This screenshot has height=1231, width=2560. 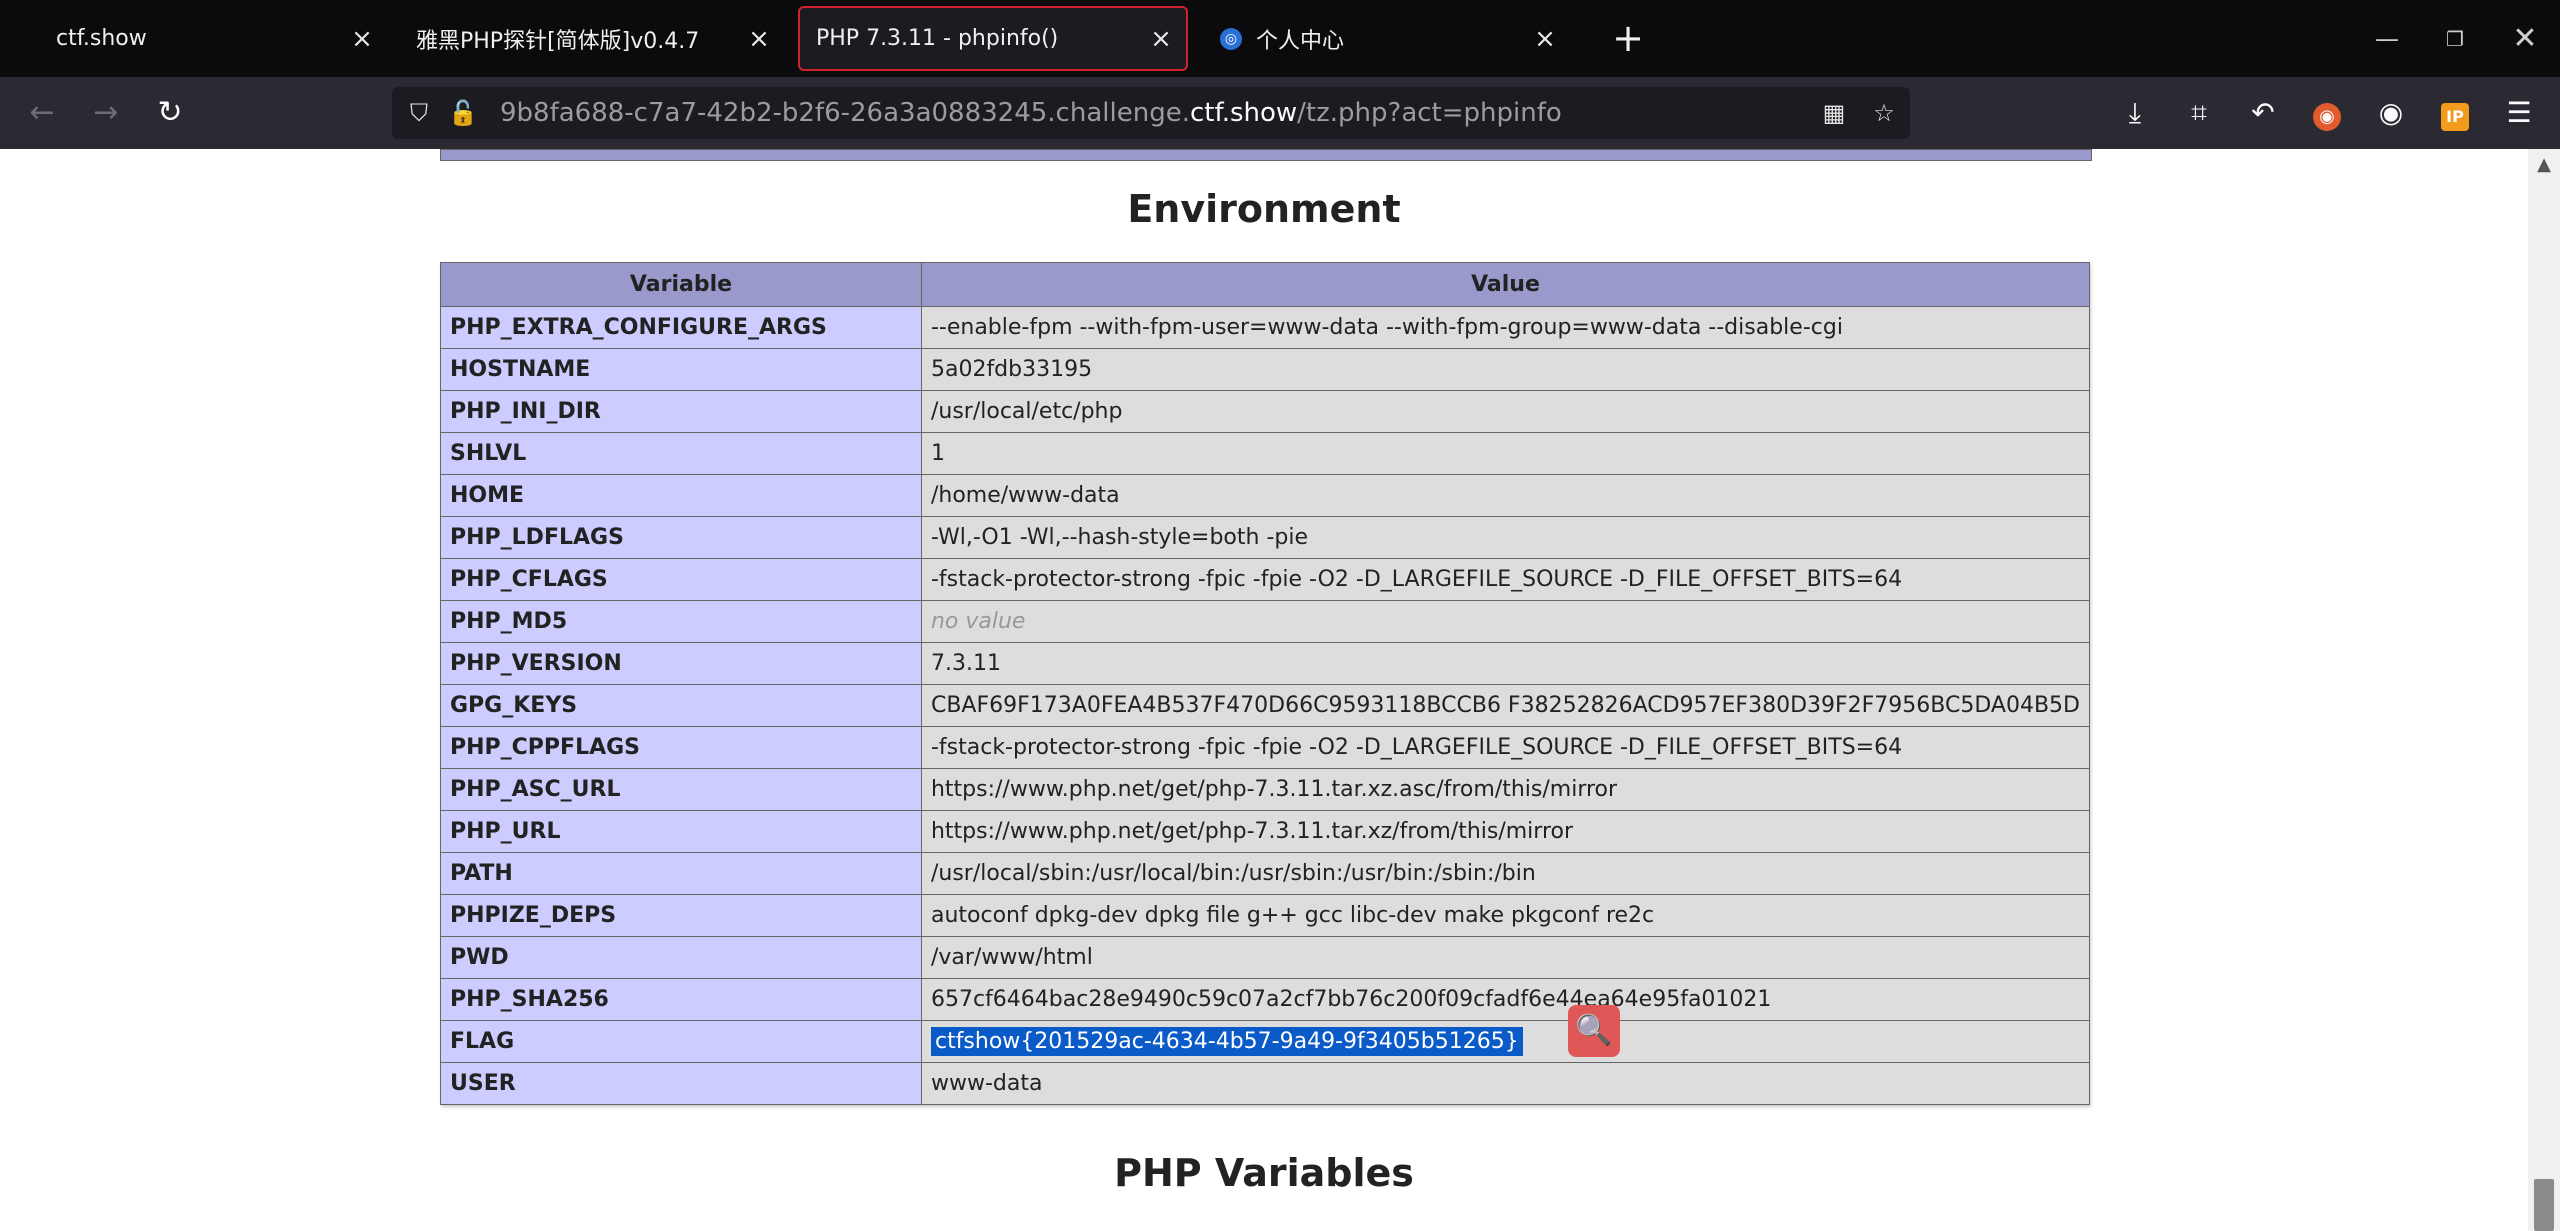 I want to click on table-row: HOSTNAME 5a02fdb33195, so click(x=1265, y=369).